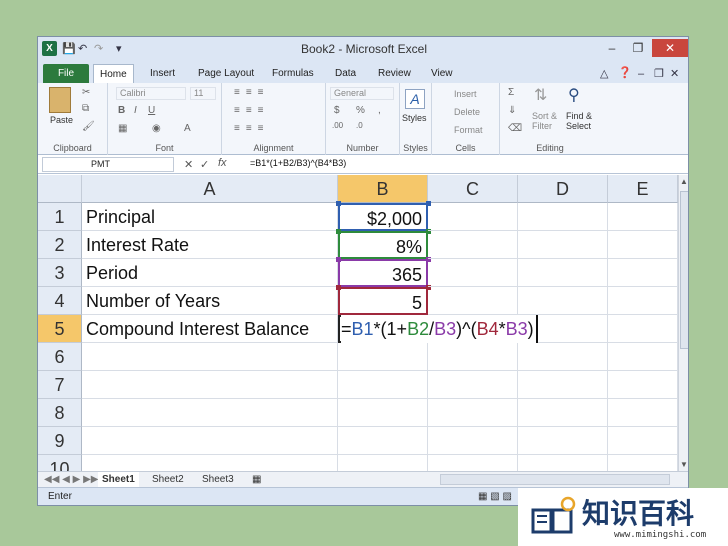 The image size is (728, 546). Describe the element at coordinates (511, 92) in the screenshot. I see `autosum-icon: Σ` at that location.